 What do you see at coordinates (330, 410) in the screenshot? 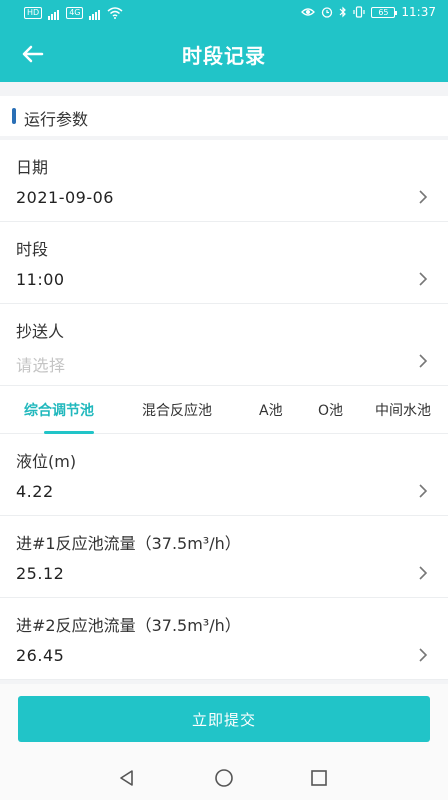
I see `tab-o-tank: O池` at bounding box center [330, 410].